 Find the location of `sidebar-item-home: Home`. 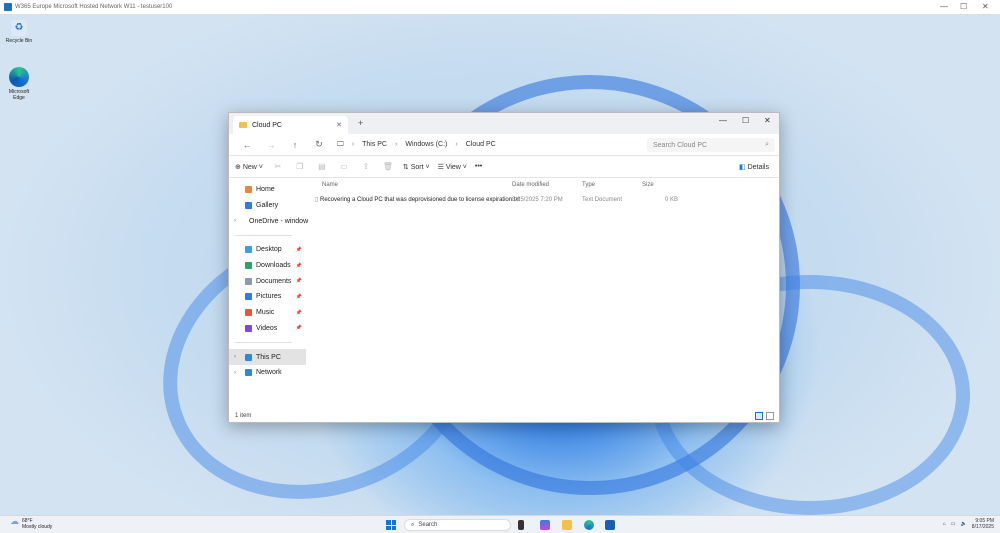

sidebar-item-home: Home is located at coordinates (267, 190).